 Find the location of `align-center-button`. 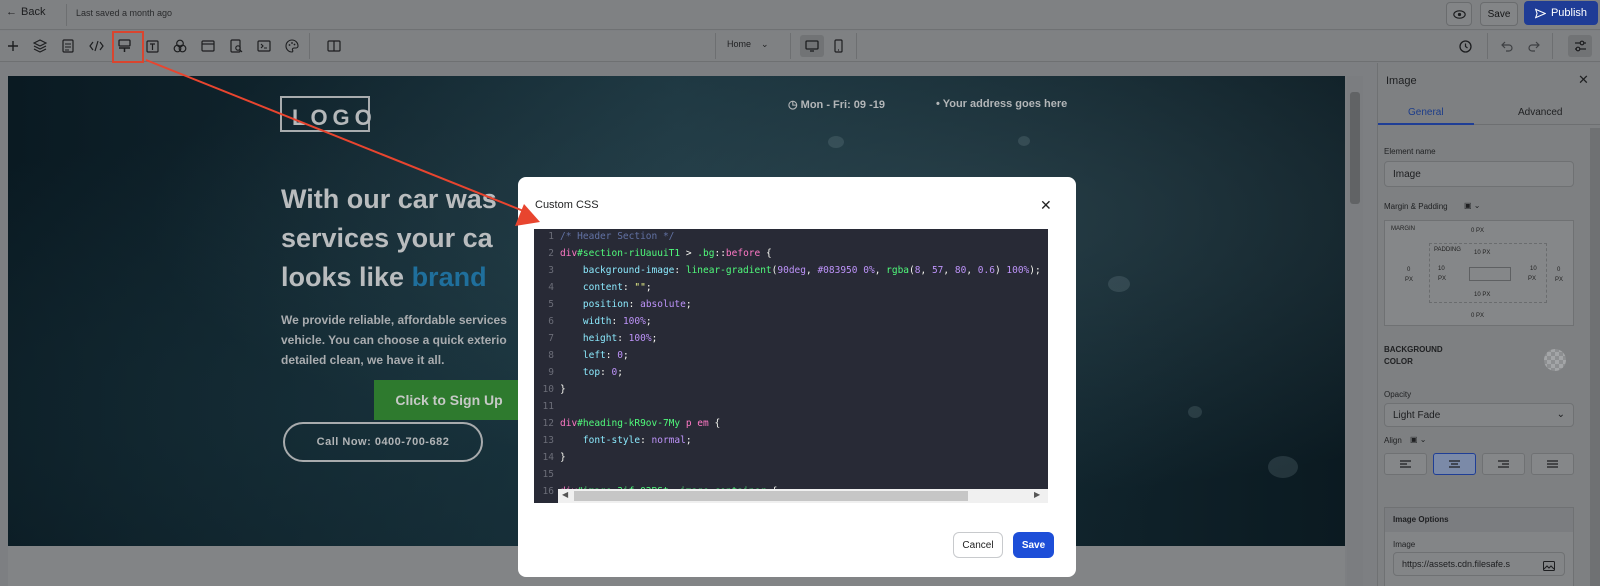

align-center-button is located at coordinates (1454, 464).